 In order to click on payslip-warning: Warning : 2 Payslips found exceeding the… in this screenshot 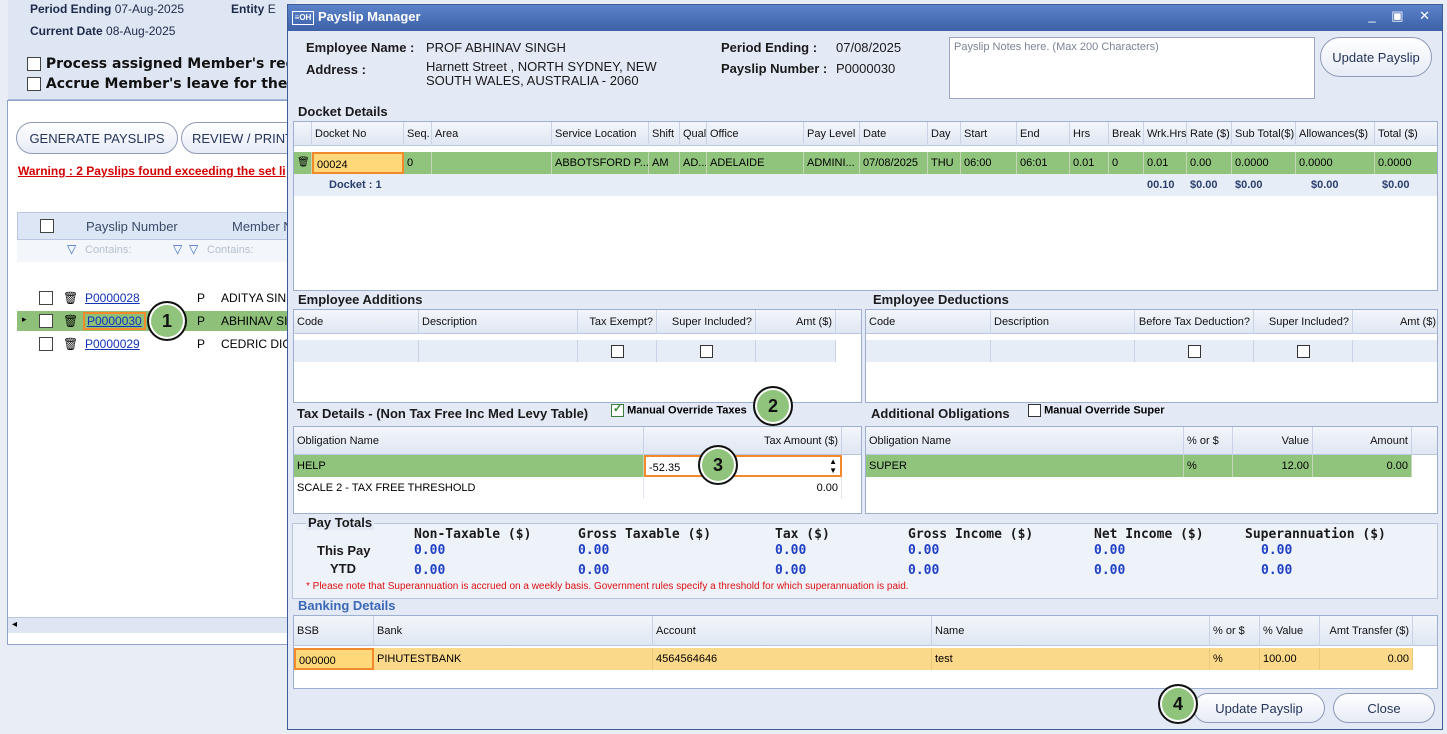, I will do `click(152, 171)`.